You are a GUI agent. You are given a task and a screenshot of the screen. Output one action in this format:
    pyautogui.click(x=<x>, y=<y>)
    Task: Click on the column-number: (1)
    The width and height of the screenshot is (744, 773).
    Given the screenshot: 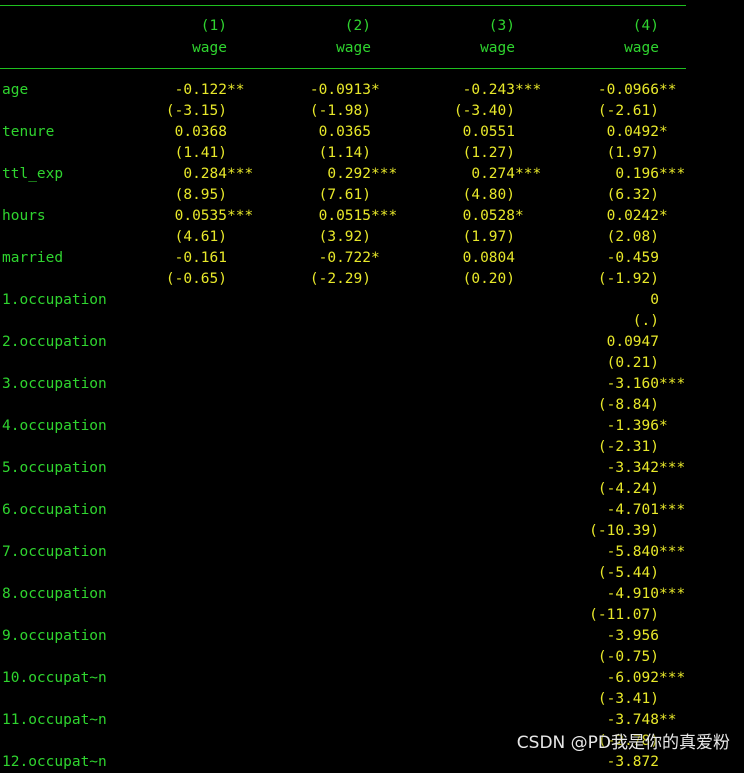 What is the action you would take?
    pyautogui.click(x=213, y=26)
    